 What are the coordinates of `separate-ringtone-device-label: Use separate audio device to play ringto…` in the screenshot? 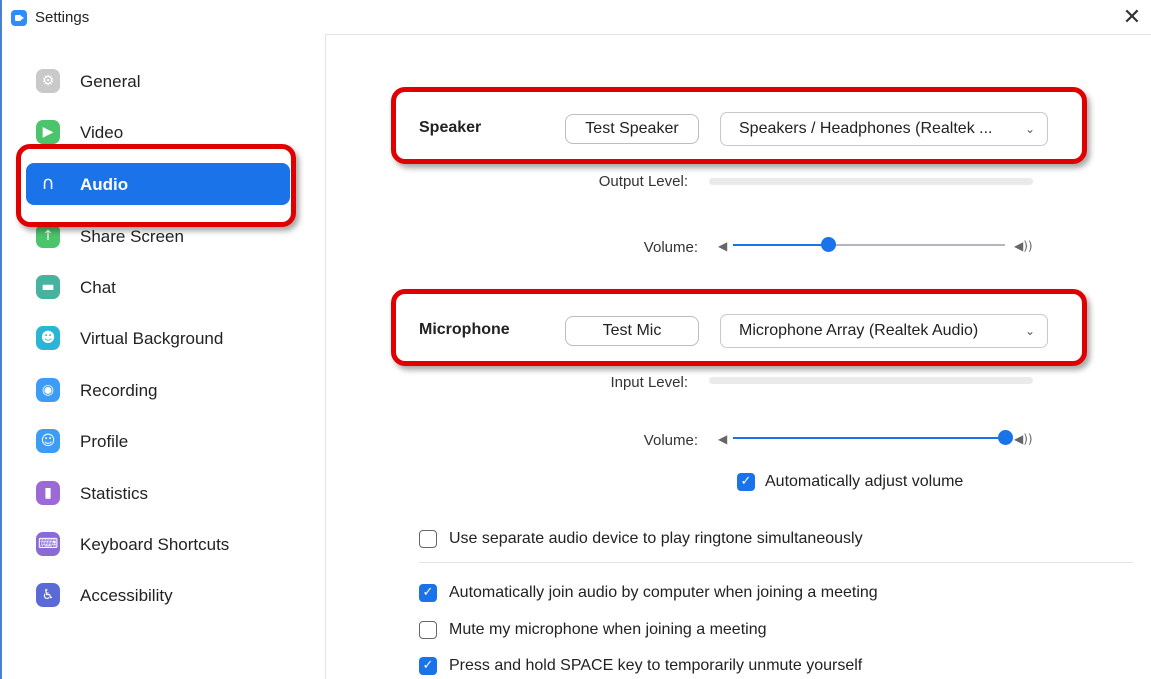 It's located at (656, 538).